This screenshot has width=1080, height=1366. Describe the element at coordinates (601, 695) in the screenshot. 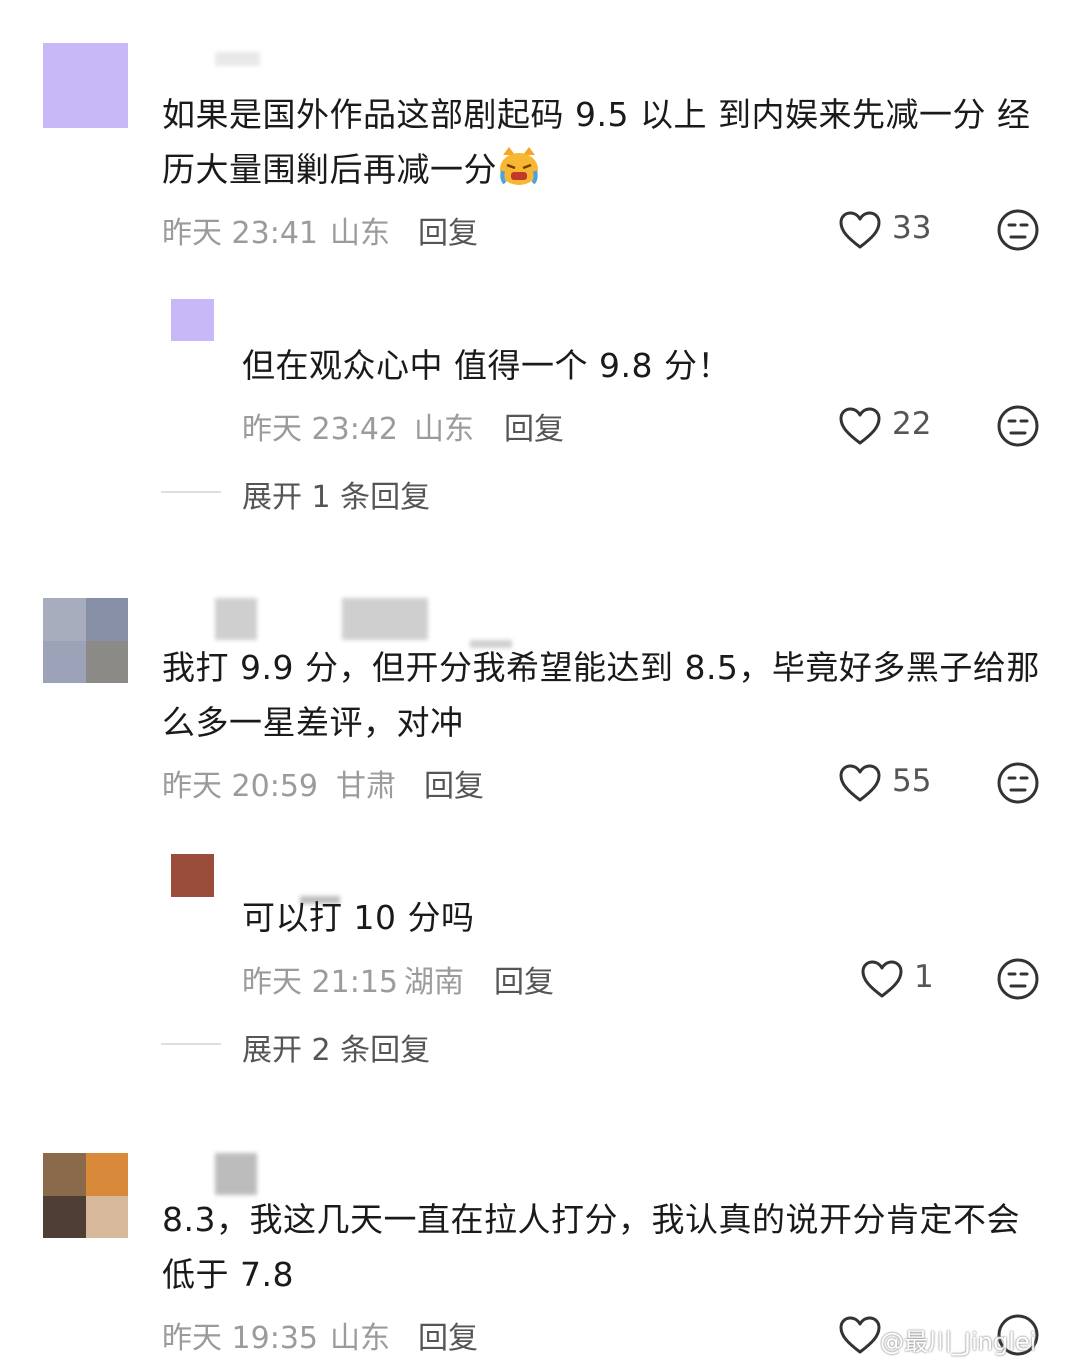

I see `comment-text: 我打 9.9 分，但开分我希望能达到 8.5，毕竟好多黑子给那么多一星差评，对冲` at that location.